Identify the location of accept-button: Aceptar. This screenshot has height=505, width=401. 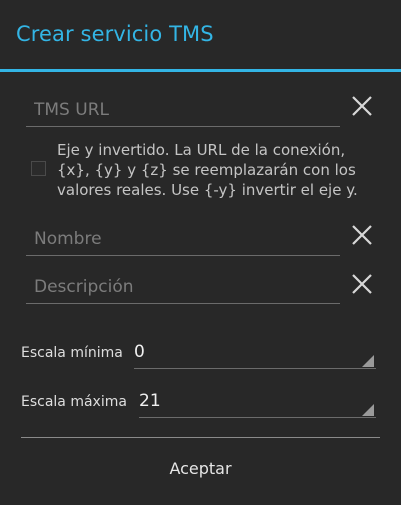
(200, 469).